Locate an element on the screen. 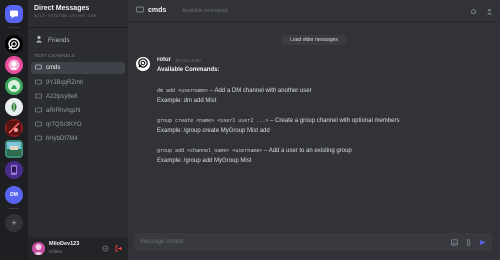 The image size is (500, 260). server-green is located at coordinates (14, 86).